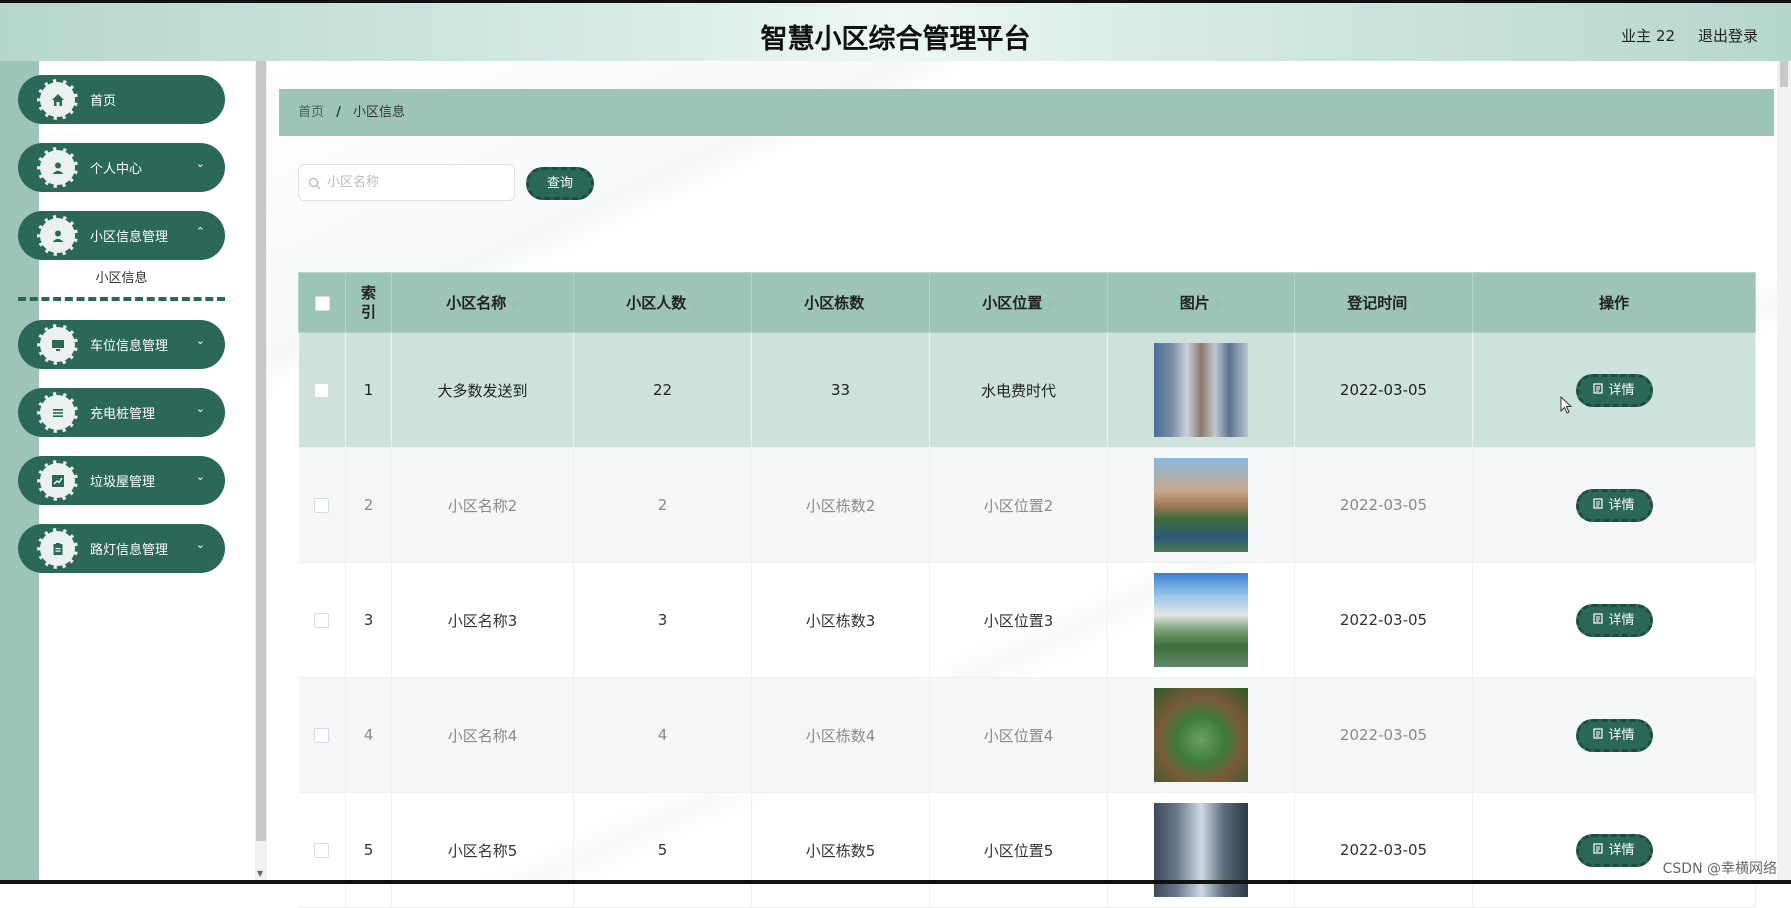  Describe the element at coordinates (1018, 505) in the screenshot. I see `cell-location: 小区位置2` at that location.